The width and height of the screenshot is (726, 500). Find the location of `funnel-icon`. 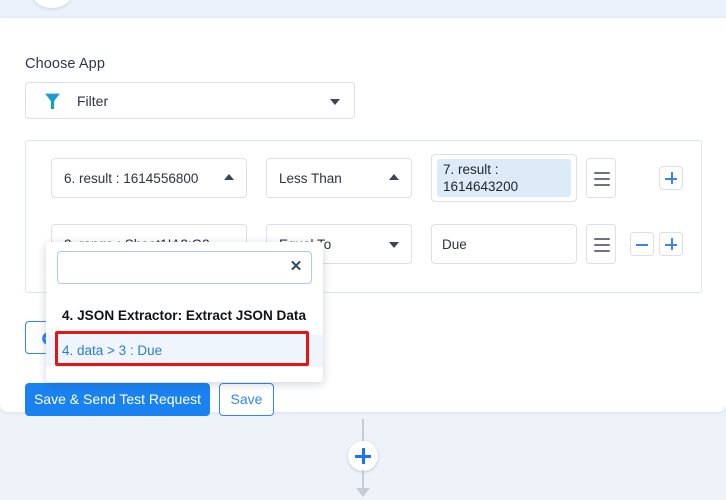

funnel-icon is located at coordinates (52, 101).